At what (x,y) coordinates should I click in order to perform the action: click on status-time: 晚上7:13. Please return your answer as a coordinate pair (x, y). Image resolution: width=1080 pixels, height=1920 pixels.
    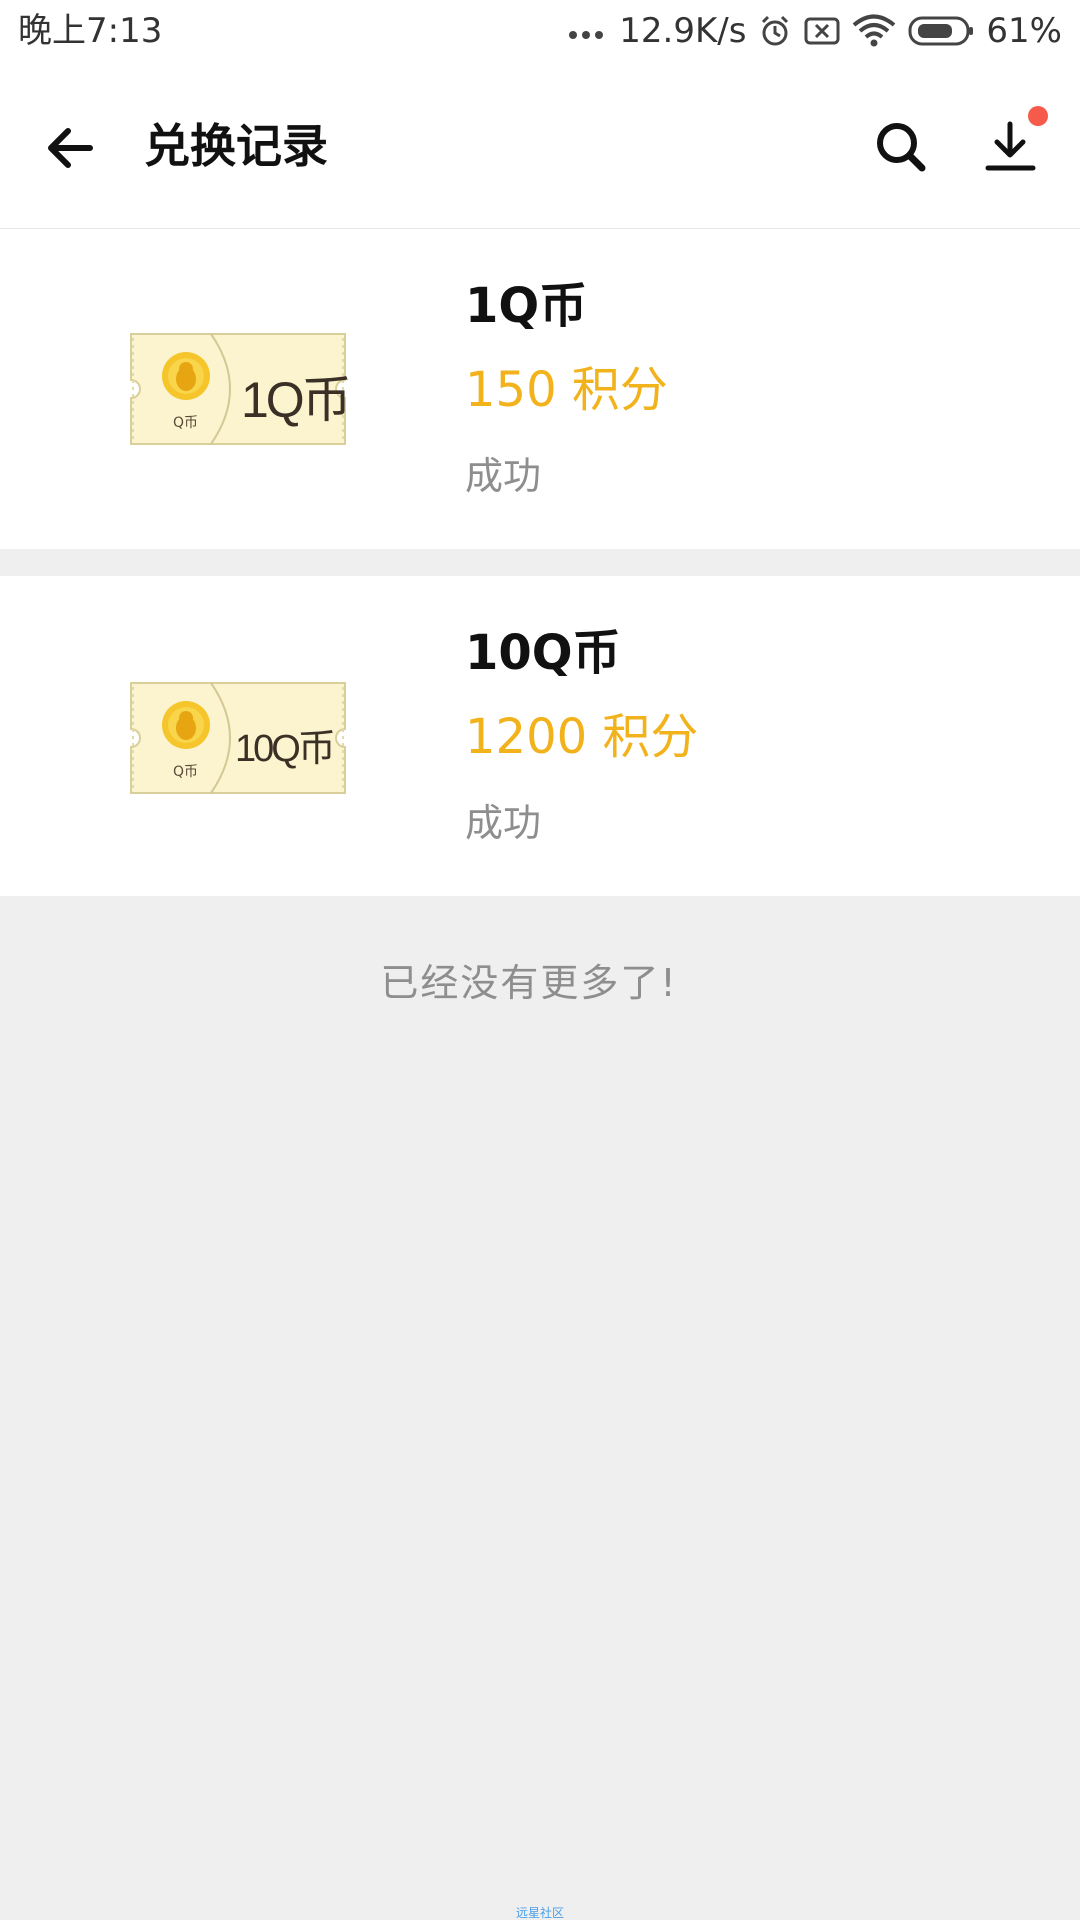
    Looking at the image, I should click on (90, 31).